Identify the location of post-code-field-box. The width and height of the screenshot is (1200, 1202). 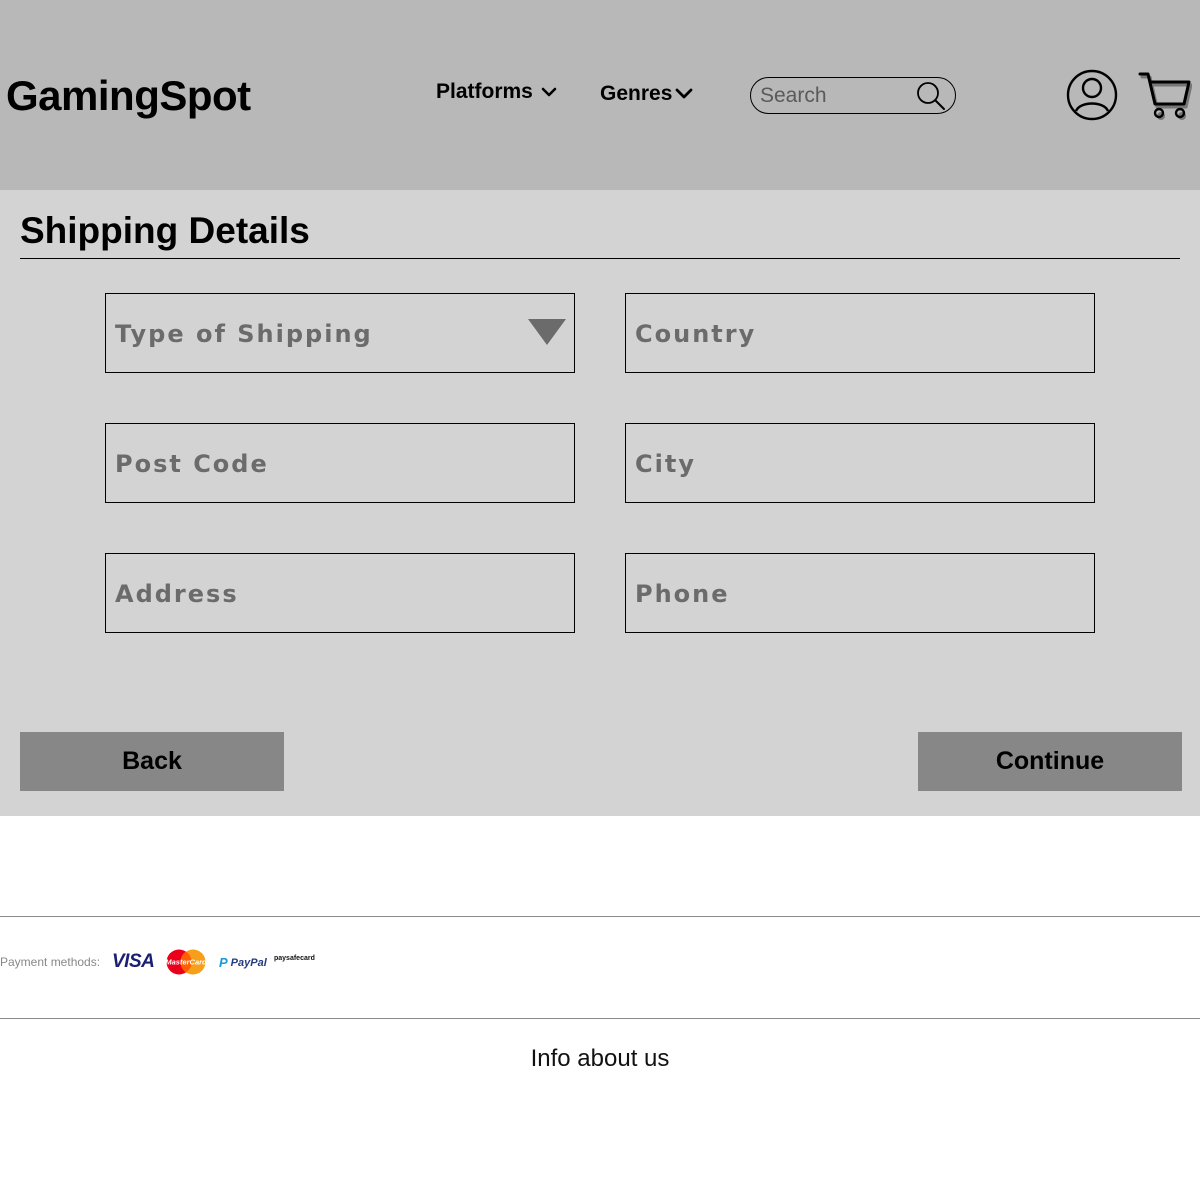
(340, 463).